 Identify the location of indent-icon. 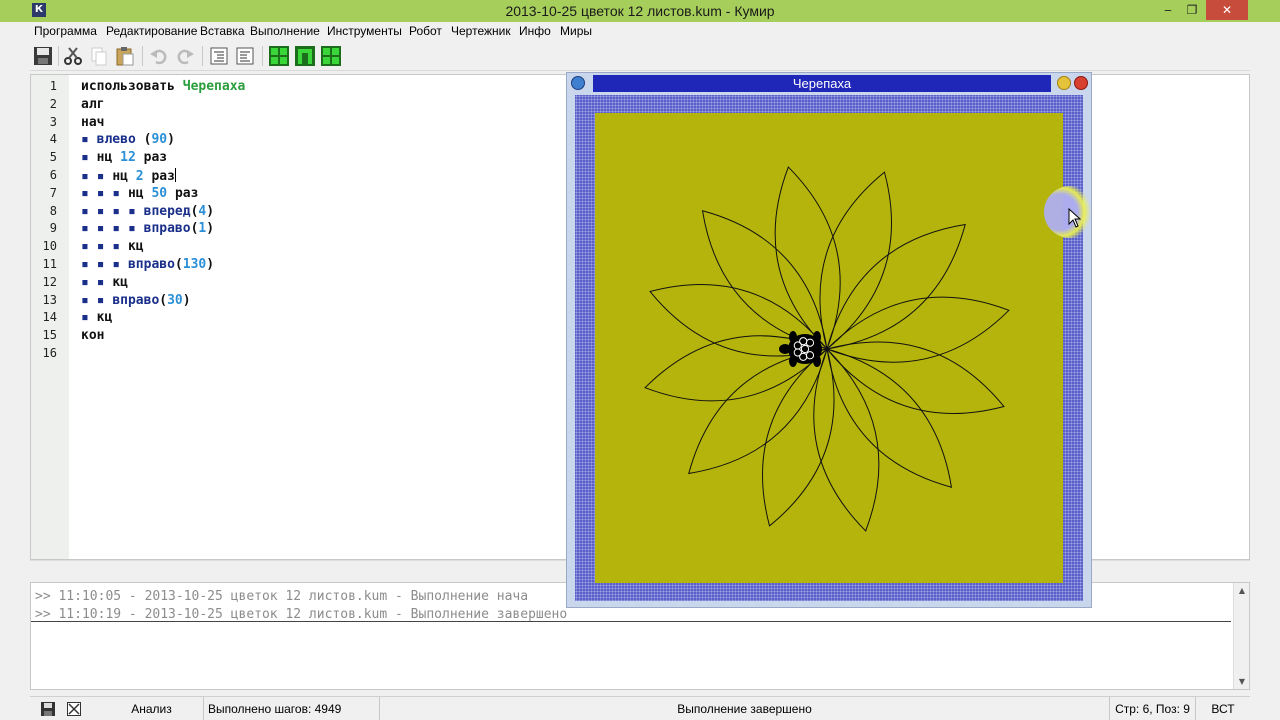
(219, 56).